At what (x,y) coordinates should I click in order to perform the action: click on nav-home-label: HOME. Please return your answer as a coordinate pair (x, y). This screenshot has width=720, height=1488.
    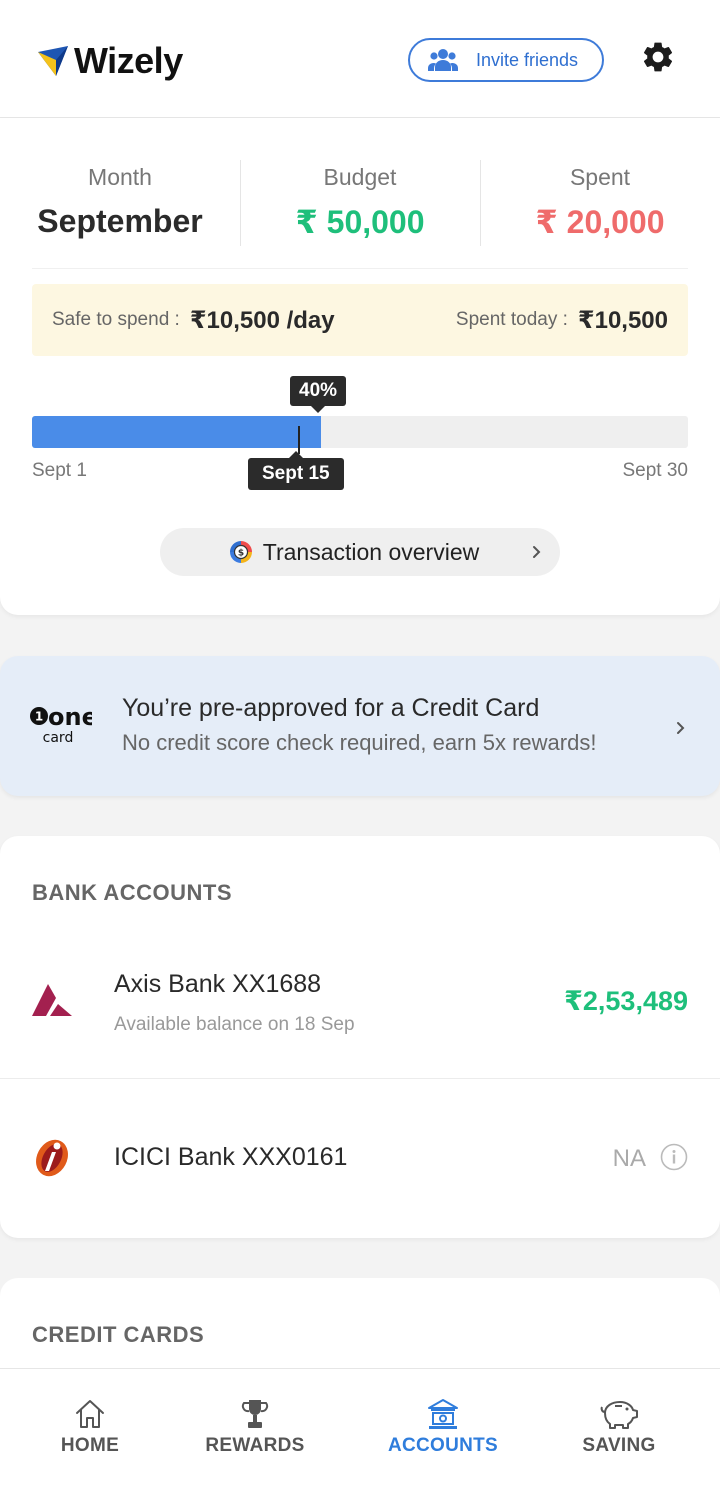
    Looking at the image, I should click on (90, 1445).